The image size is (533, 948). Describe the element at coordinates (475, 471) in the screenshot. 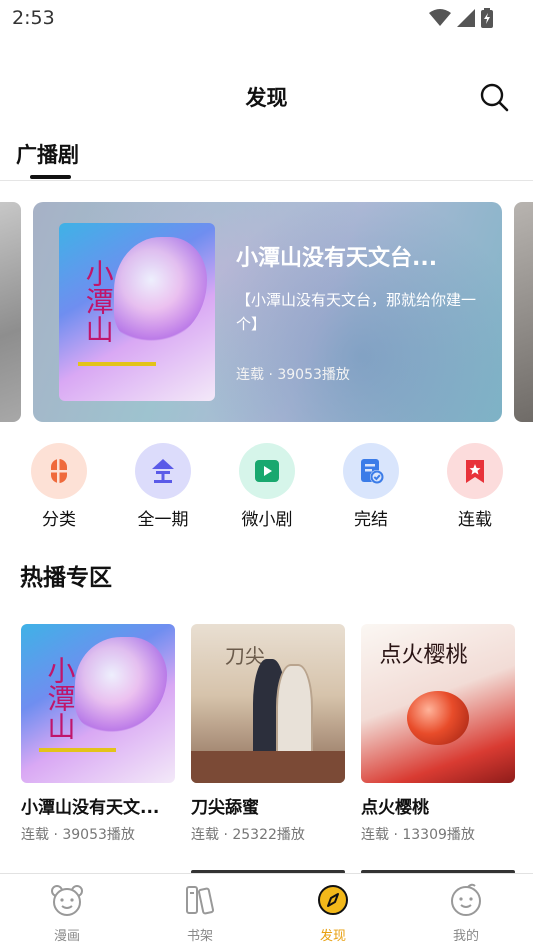

I see `bookmark-star-icon` at that location.